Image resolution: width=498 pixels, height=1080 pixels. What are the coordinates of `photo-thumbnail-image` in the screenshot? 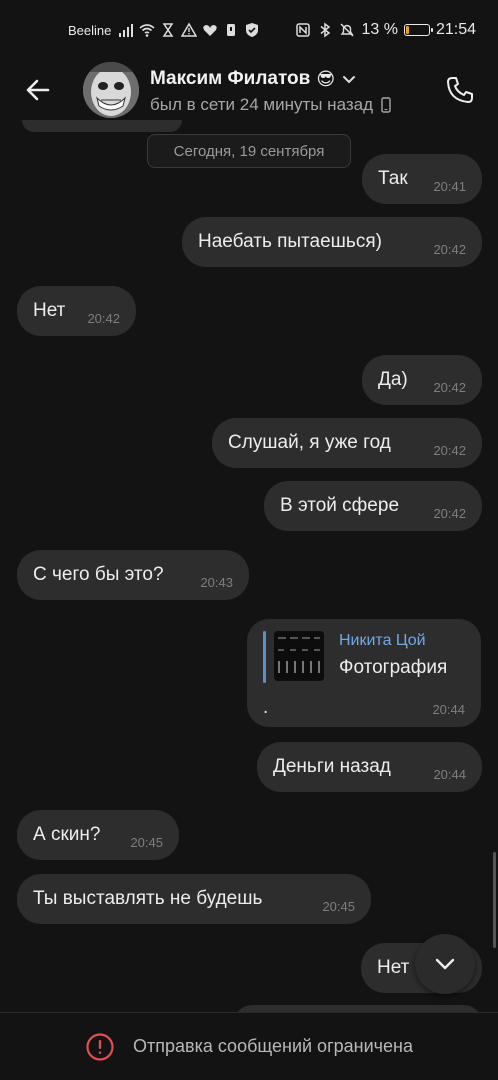 It's located at (299, 656).